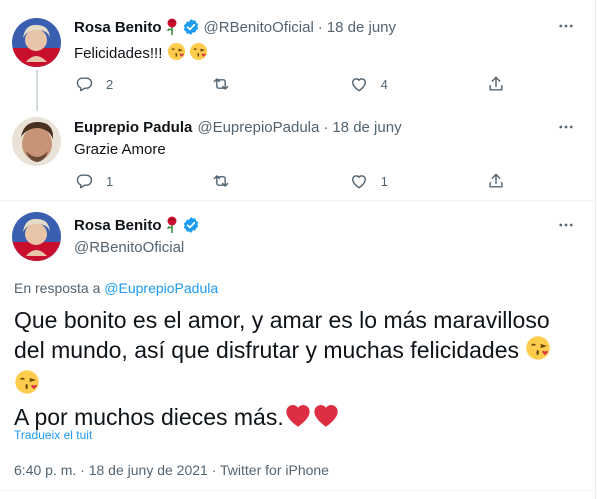 This screenshot has height=499, width=597. What do you see at coordinates (274, 470) in the screenshot?
I see `tweet-source: Twitter for iPhone` at bounding box center [274, 470].